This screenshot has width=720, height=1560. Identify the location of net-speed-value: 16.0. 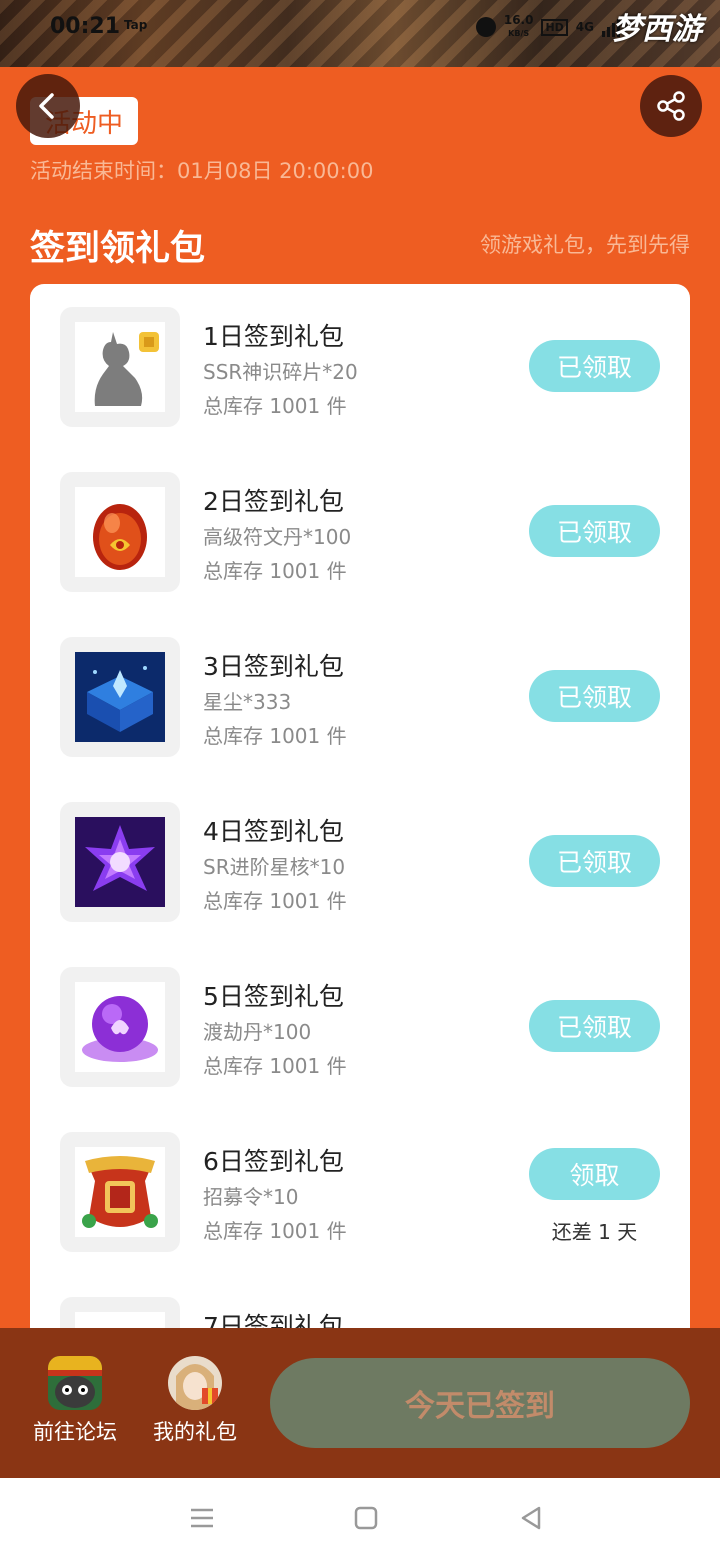
(518, 20).